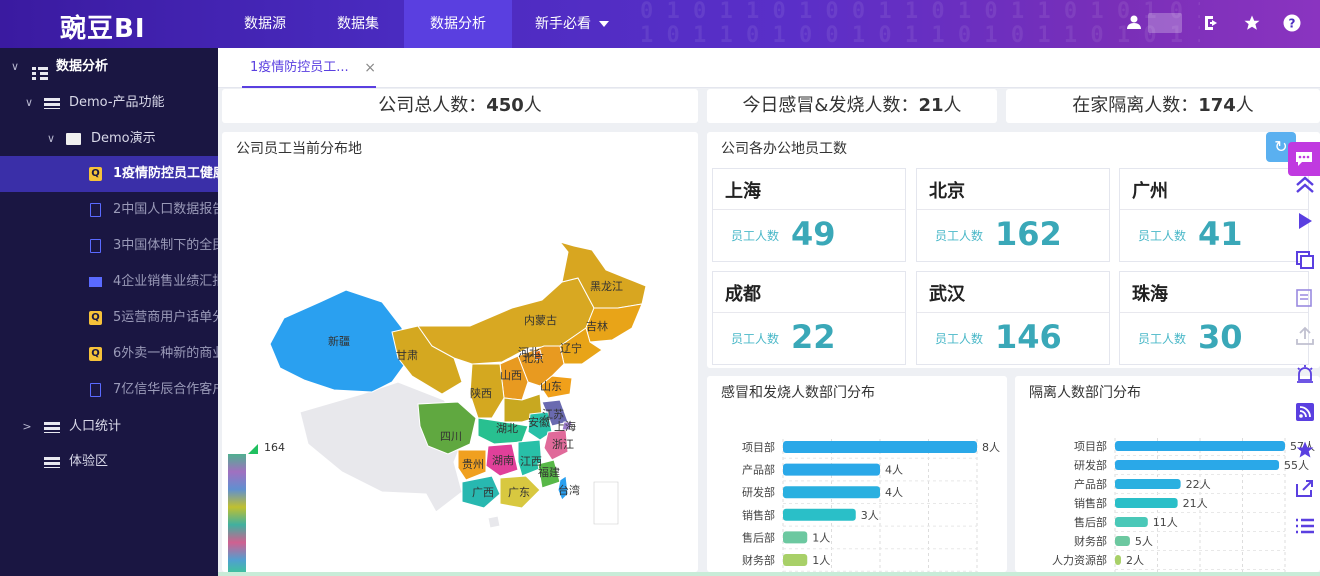 The width and height of the screenshot is (1320, 576). What do you see at coordinates (1134, 24) in the screenshot?
I see `user-icon` at bounding box center [1134, 24].